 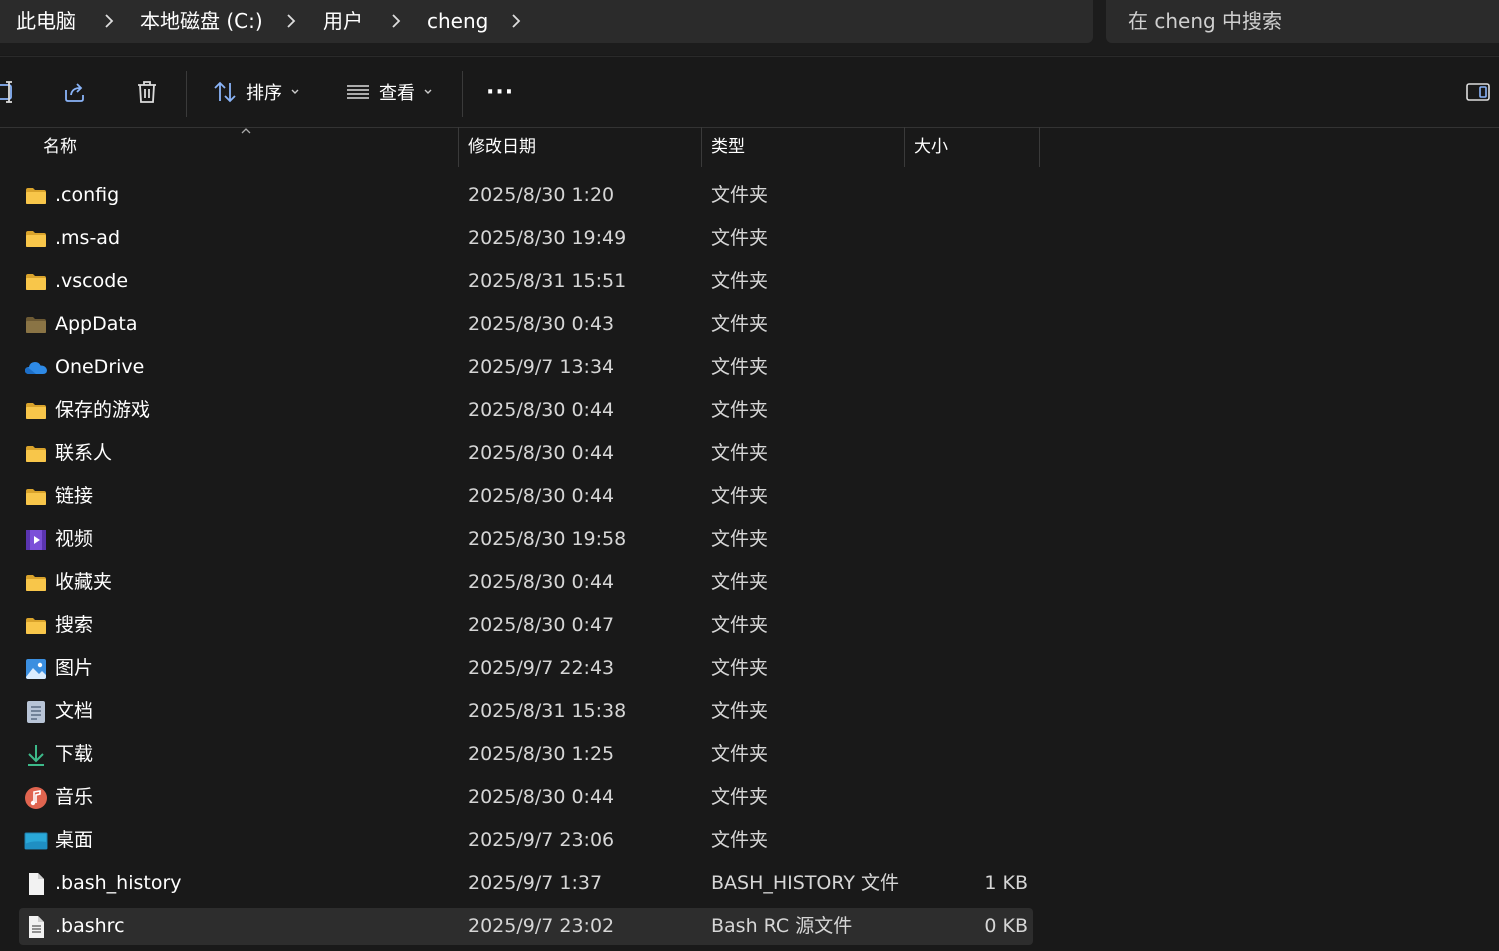 What do you see at coordinates (749, 148) in the screenshot?
I see `column-header: 名称 修改日期 类型 大小` at bounding box center [749, 148].